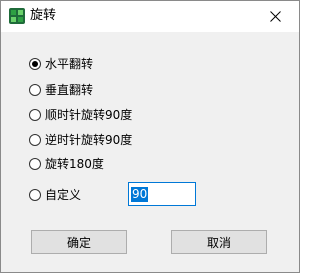  Describe the element at coordinates (79, 242) in the screenshot. I see `ok-button: 确定` at that location.